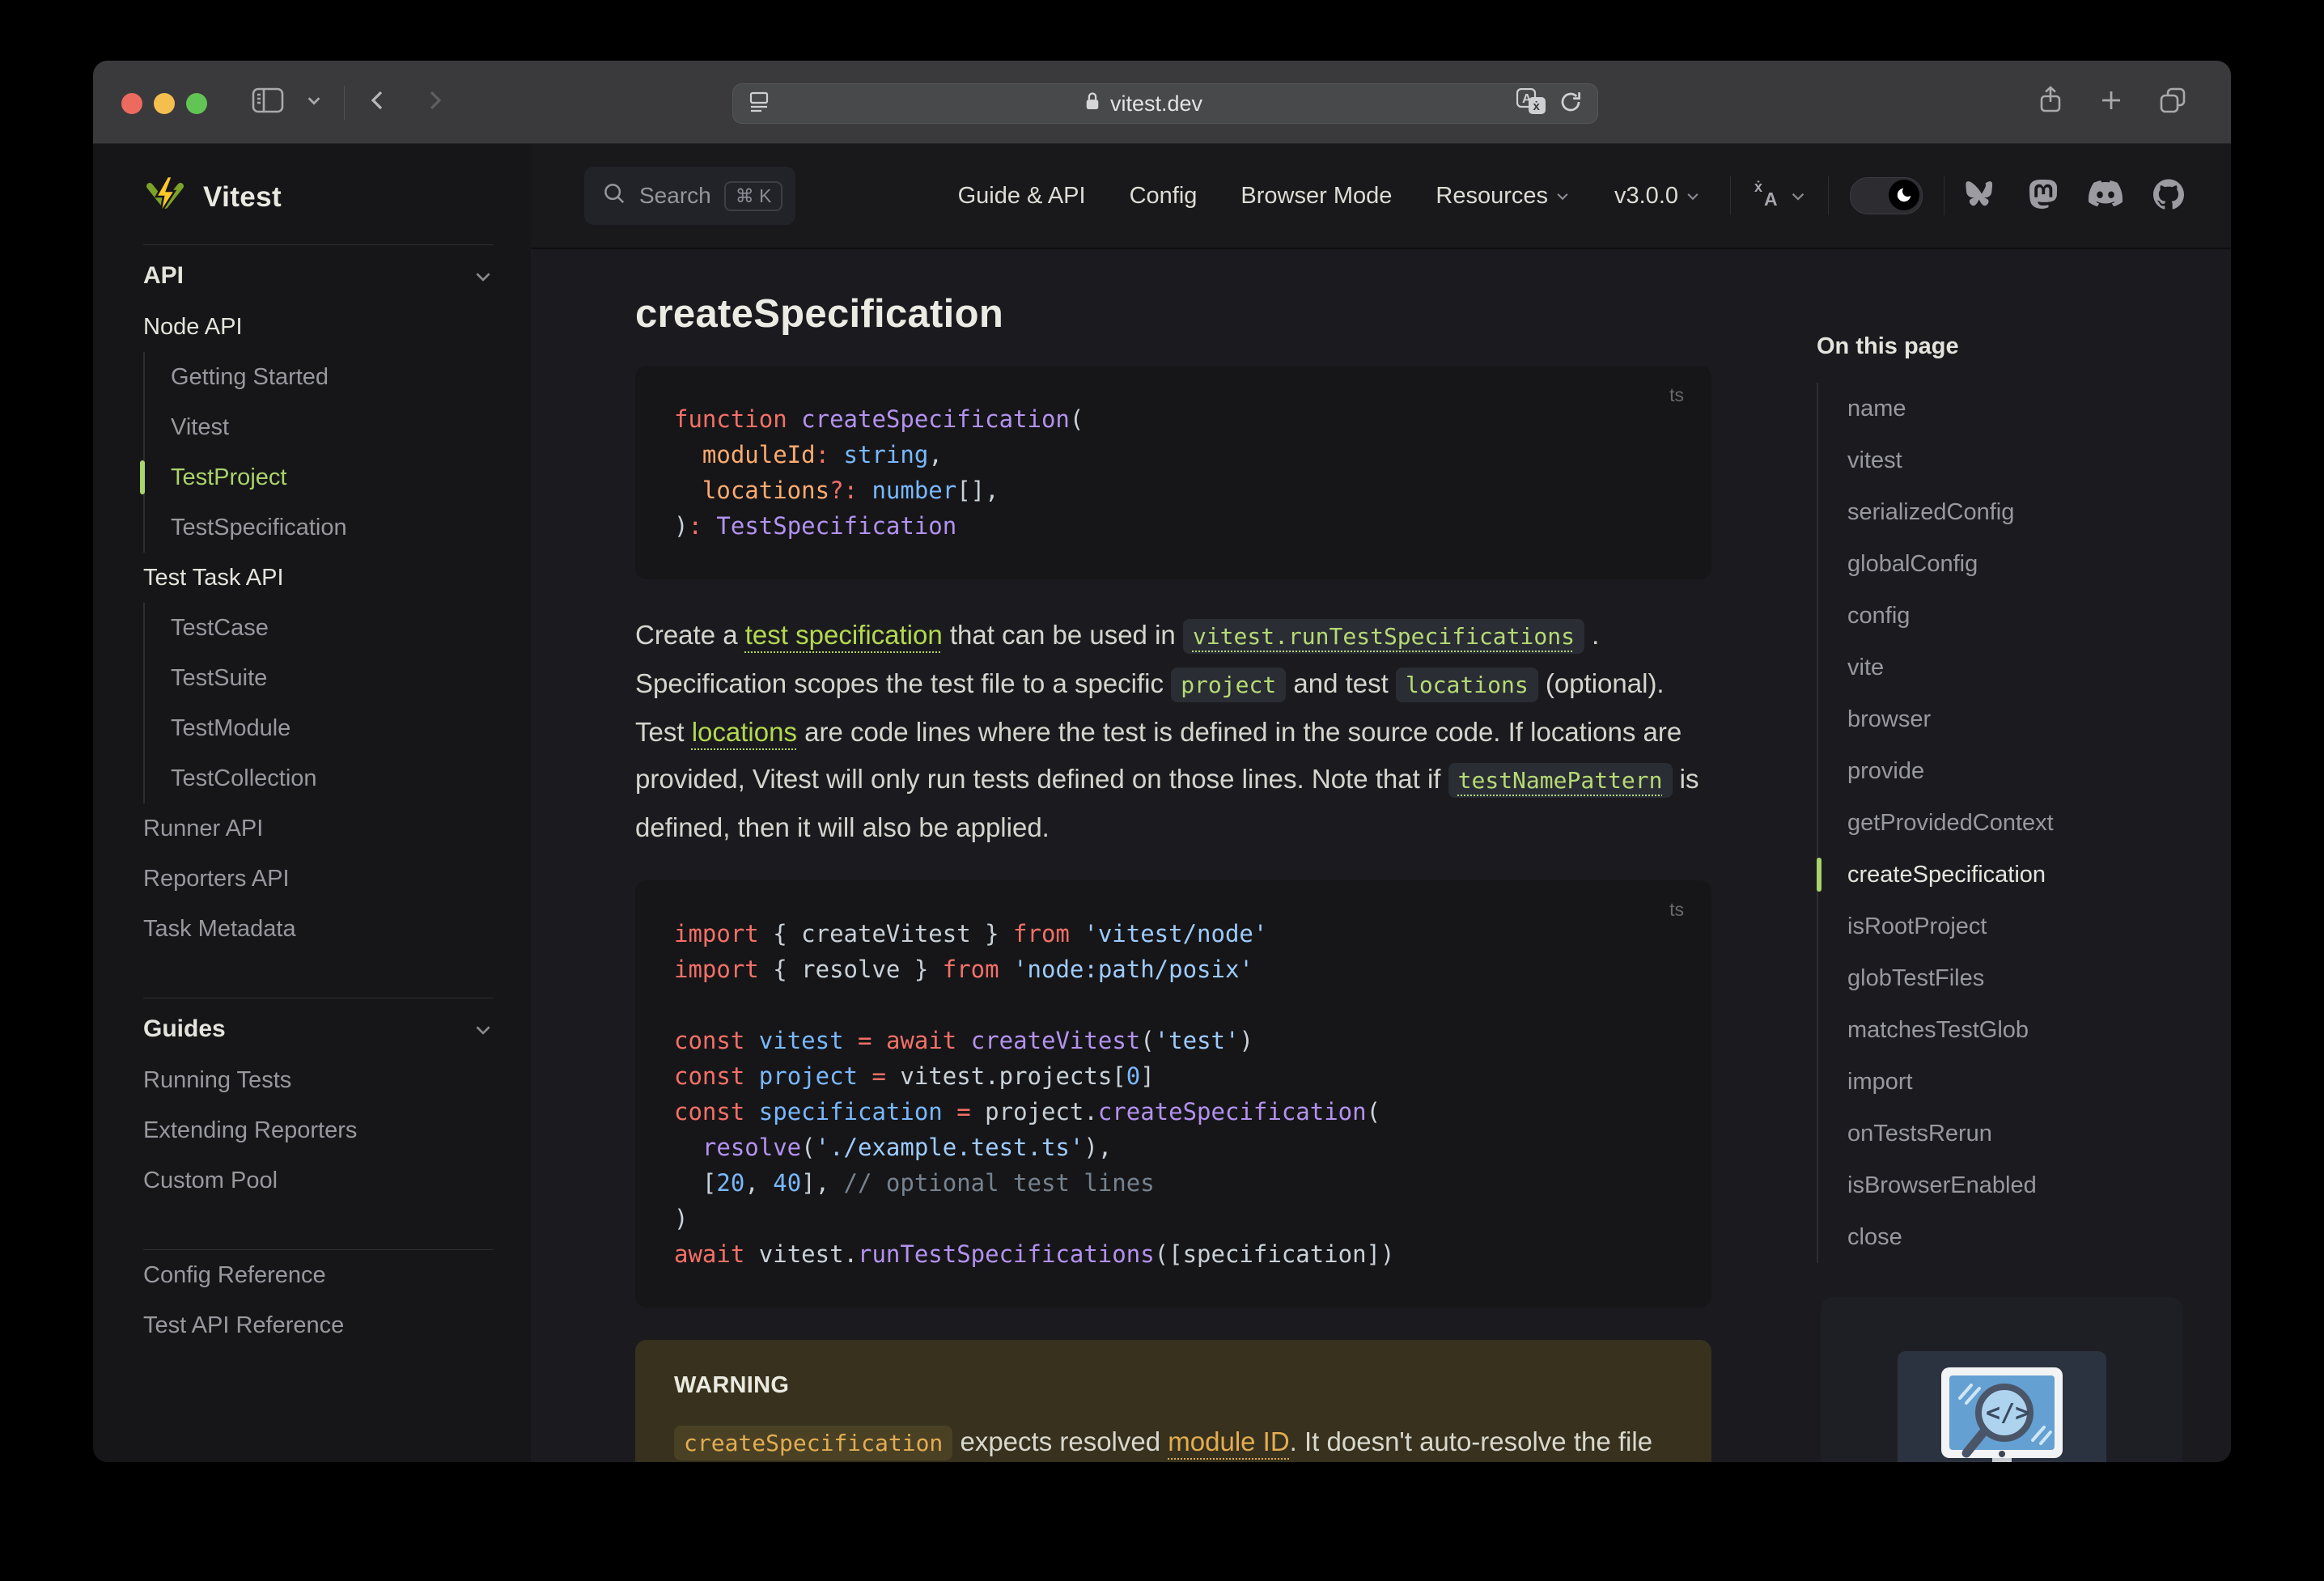 Image resolution: width=2324 pixels, height=1581 pixels. Describe the element at coordinates (268, 102) in the screenshot. I see `sidebar-toggle-icon` at that location.